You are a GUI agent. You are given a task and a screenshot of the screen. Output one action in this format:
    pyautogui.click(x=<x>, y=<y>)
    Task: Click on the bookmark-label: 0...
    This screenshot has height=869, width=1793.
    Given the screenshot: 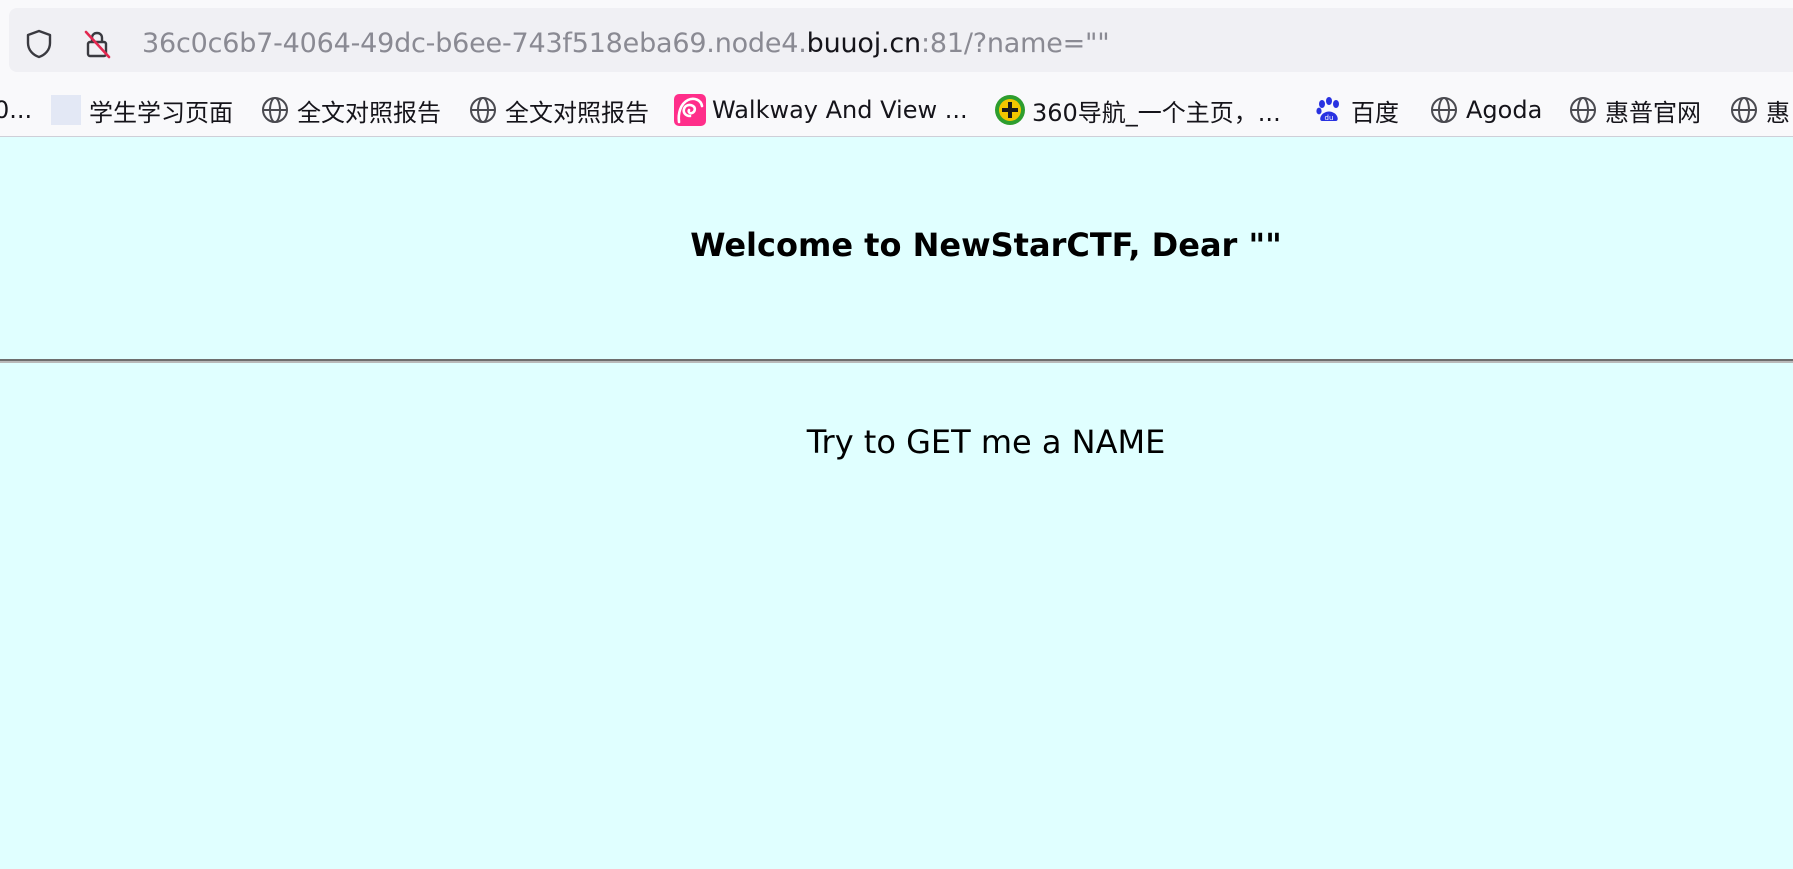 What is the action you would take?
    pyautogui.click(x=16, y=110)
    